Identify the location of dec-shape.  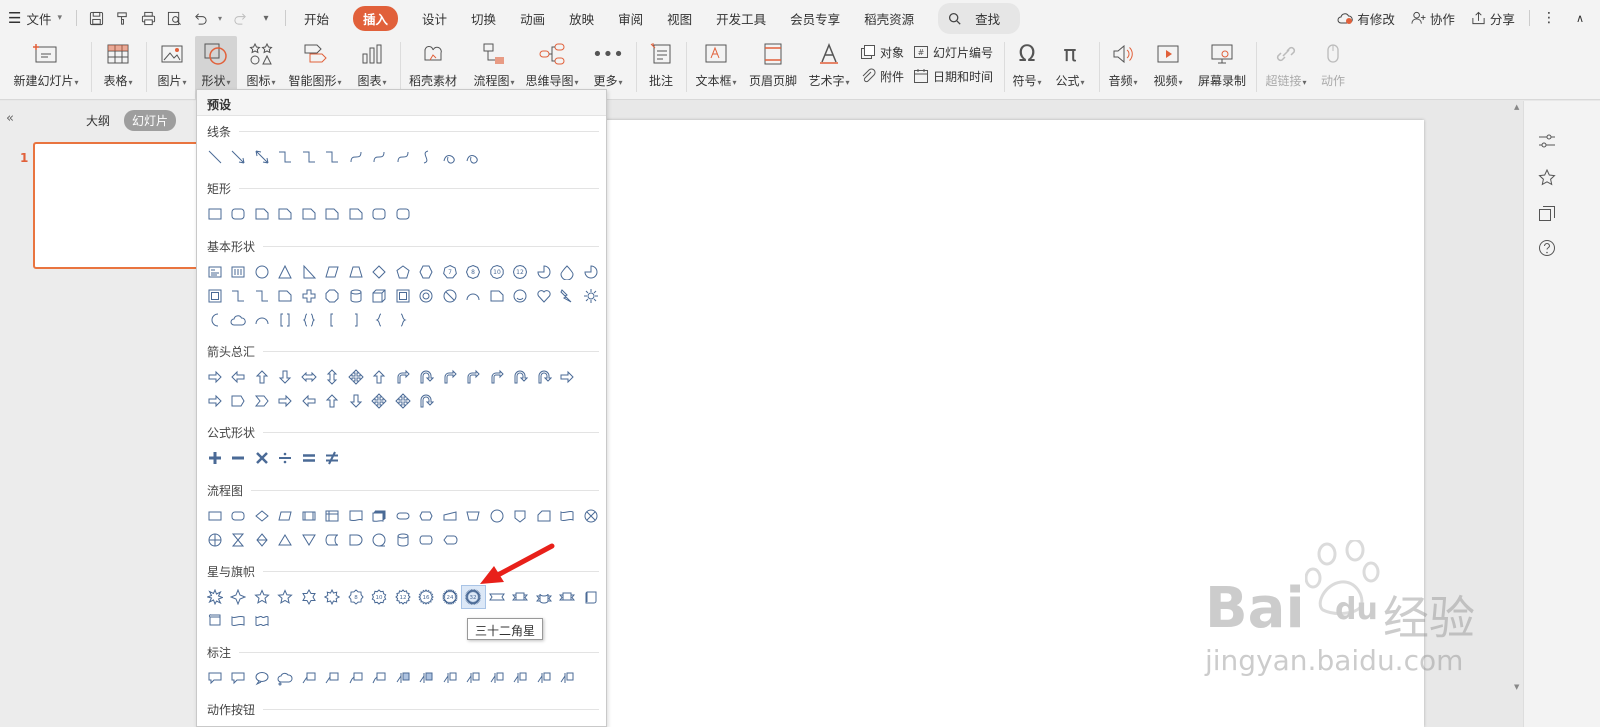
(262, 516).